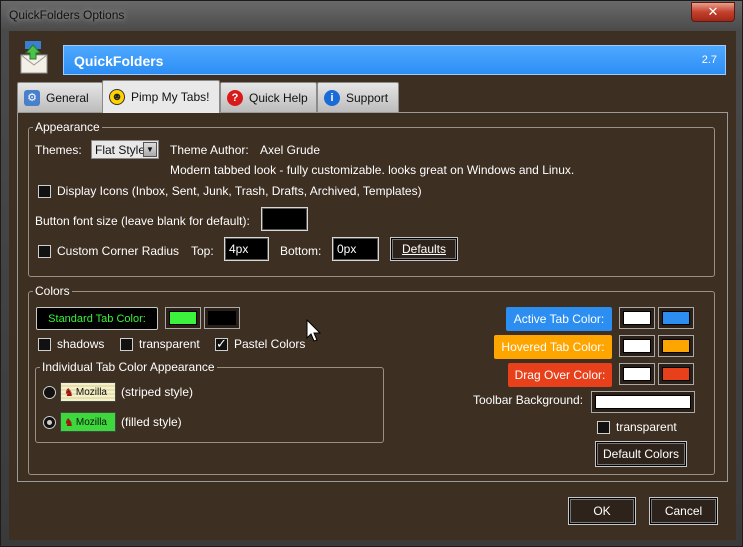 This screenshot has width=743, height=547. I want to click on ok-button: OK, so click(602, 511).